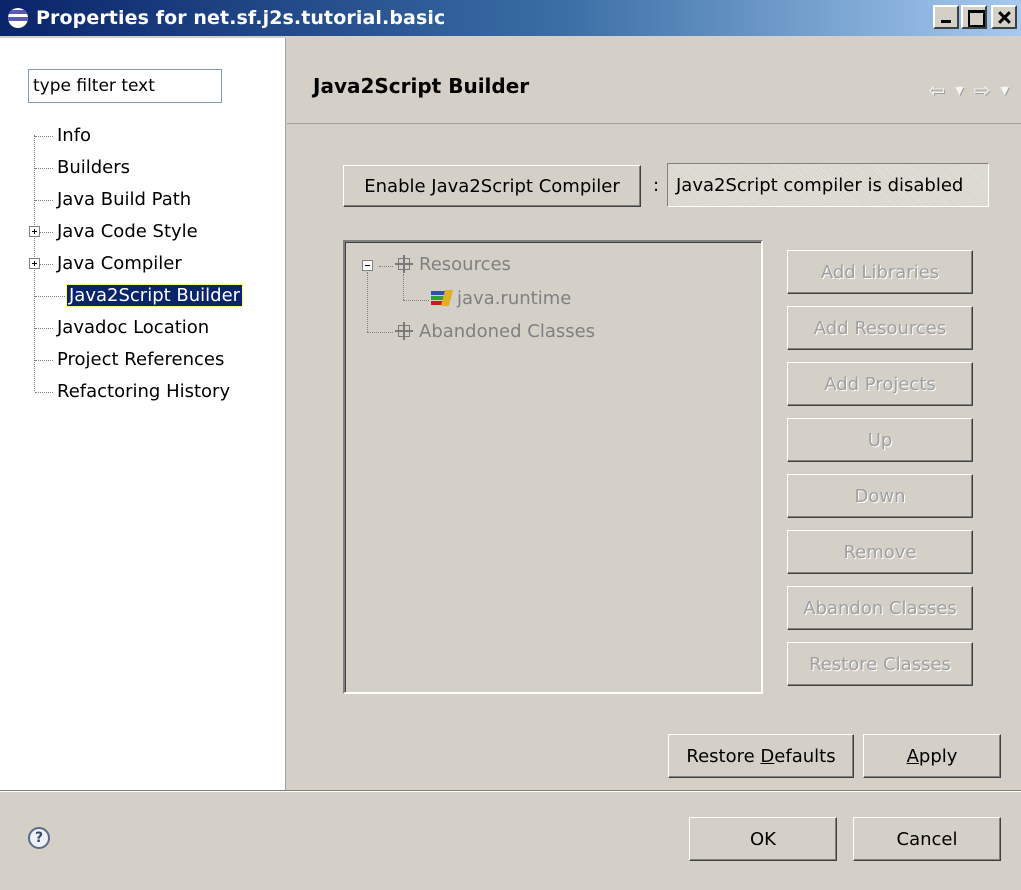  What do you see at coordinates (763, 839) in the screenshot?
I see `ok-button: OK` at bounding box center [763, 839].